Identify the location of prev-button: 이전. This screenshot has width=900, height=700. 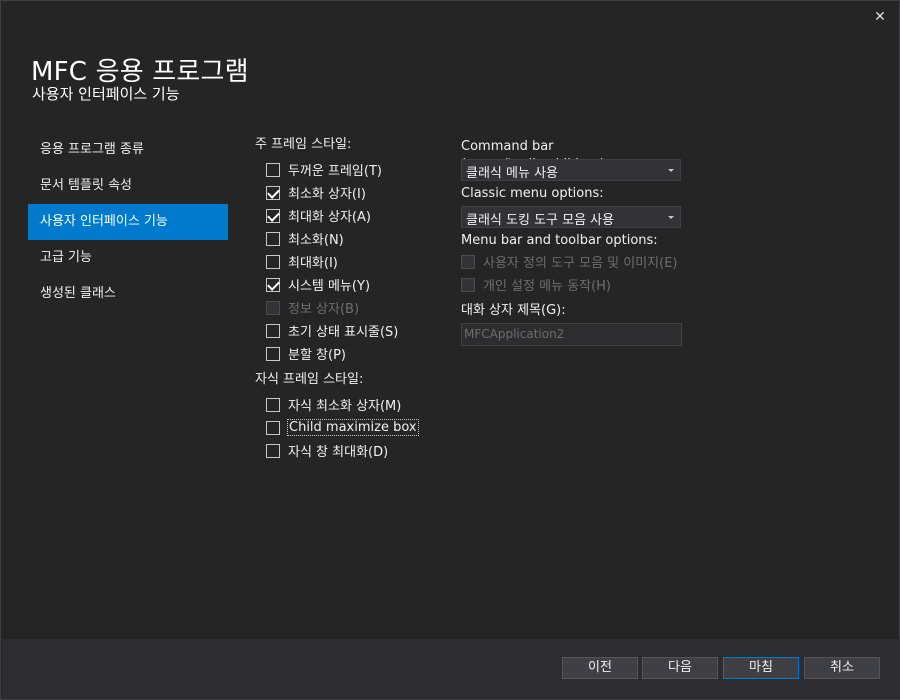
(600, 668).